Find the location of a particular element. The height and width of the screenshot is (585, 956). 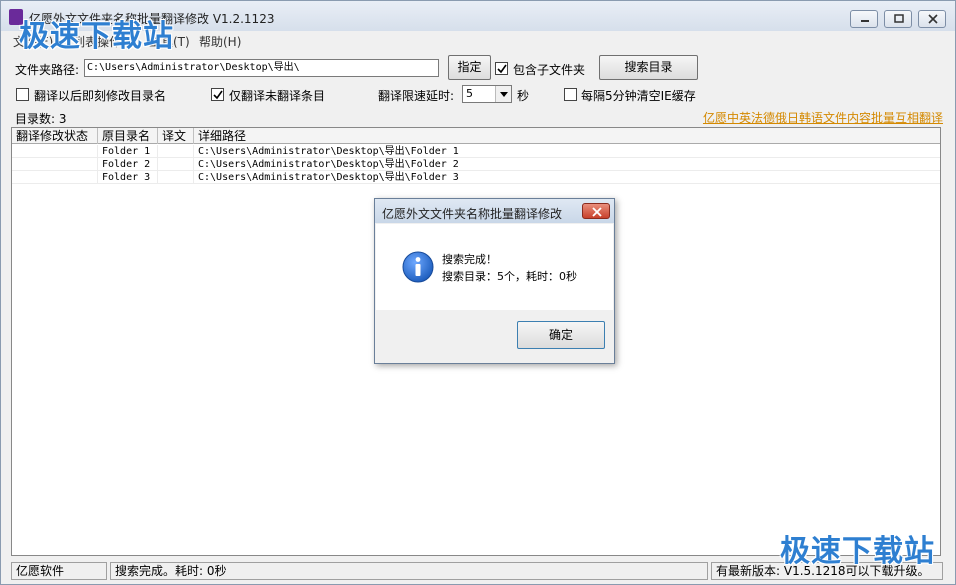

dropdown-arrow is located at coordinates (503, 94).